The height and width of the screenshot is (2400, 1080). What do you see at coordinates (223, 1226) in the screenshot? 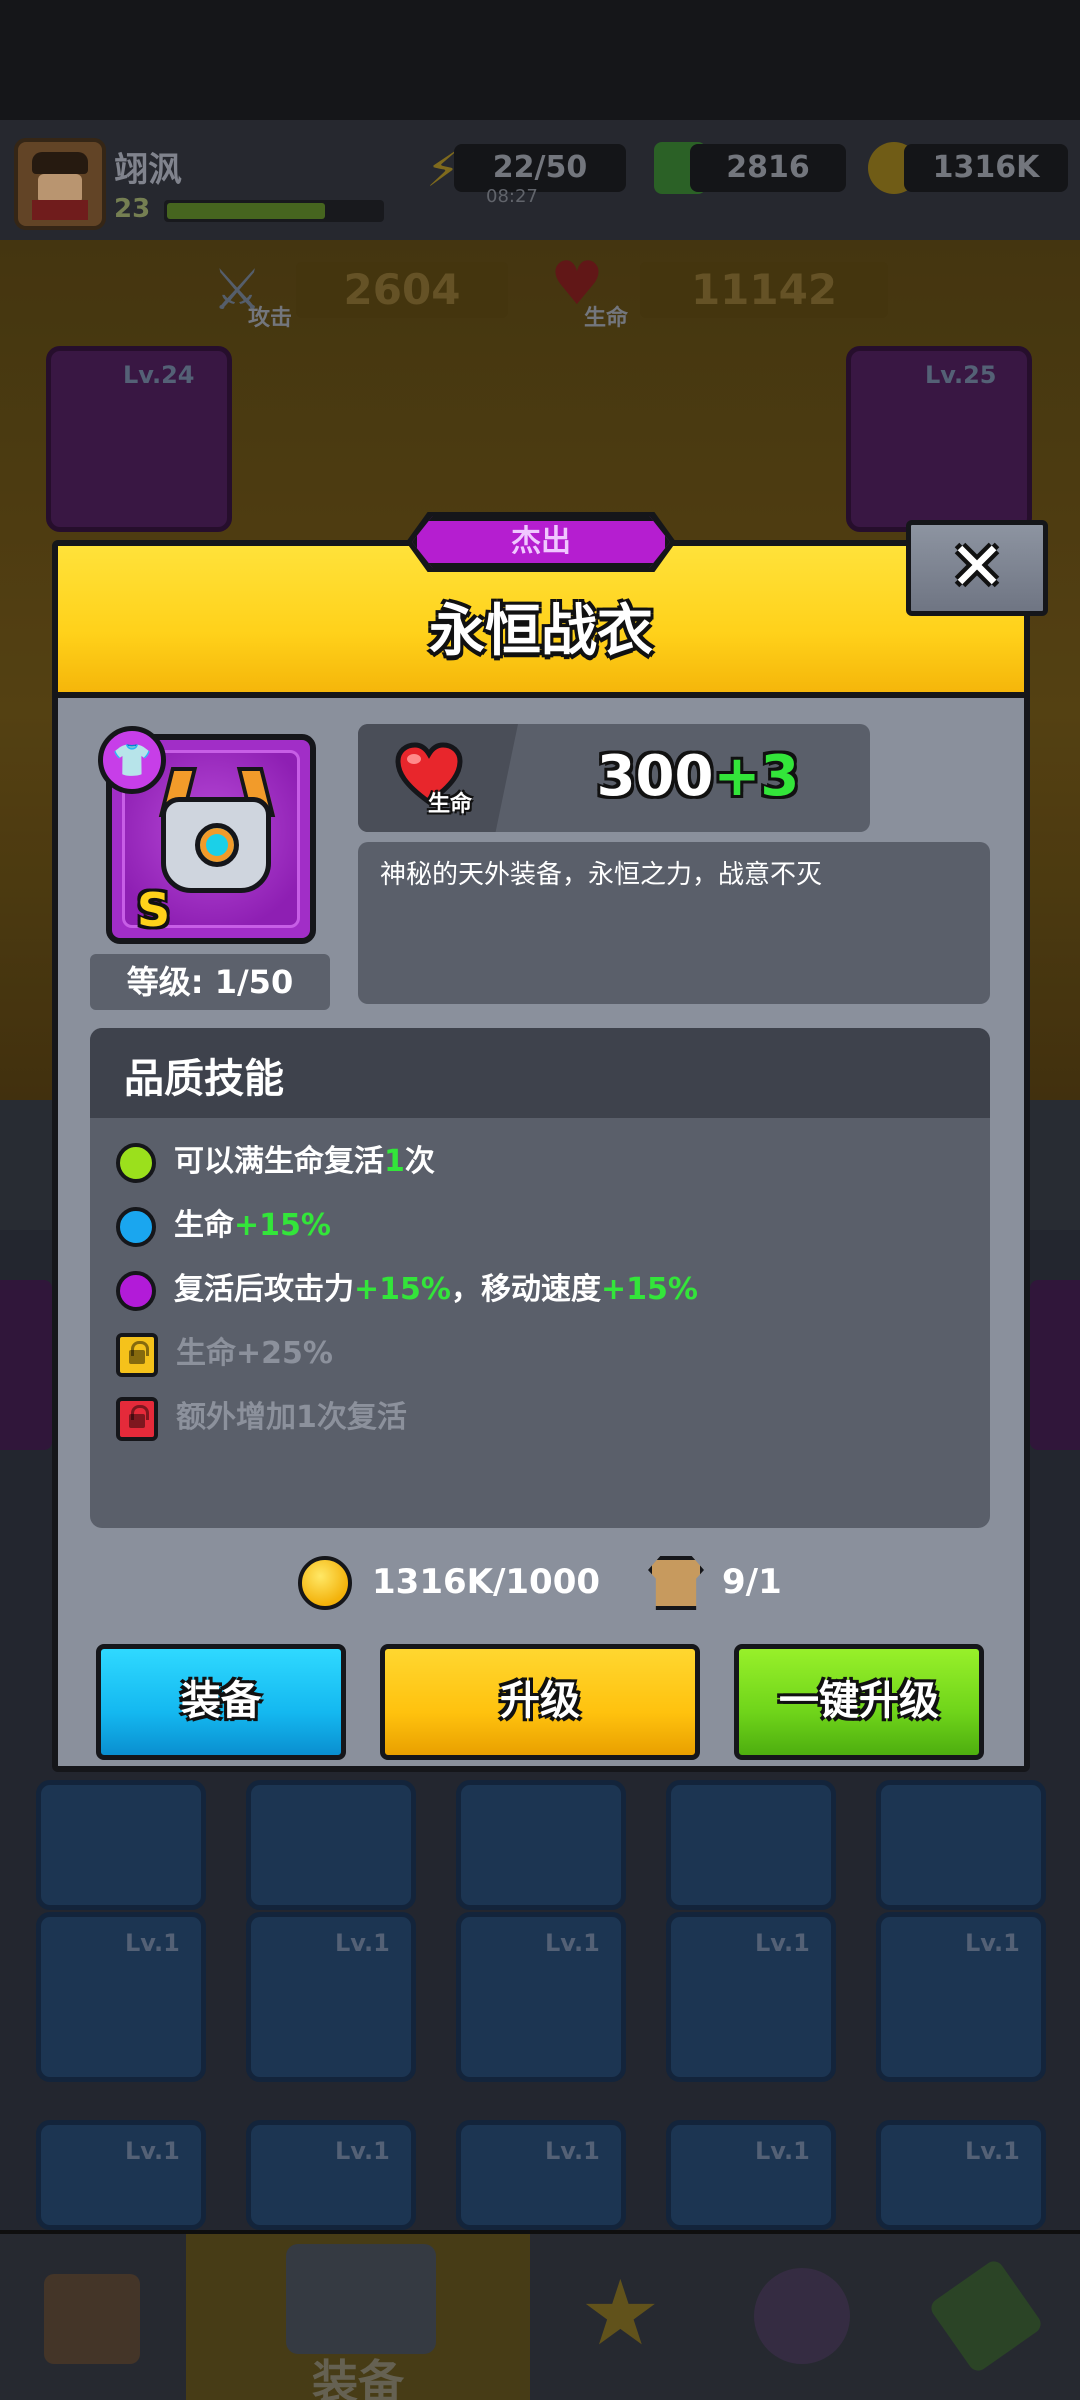
I see `skill-item: 生命+15%` at bounding box center [223, 1226].